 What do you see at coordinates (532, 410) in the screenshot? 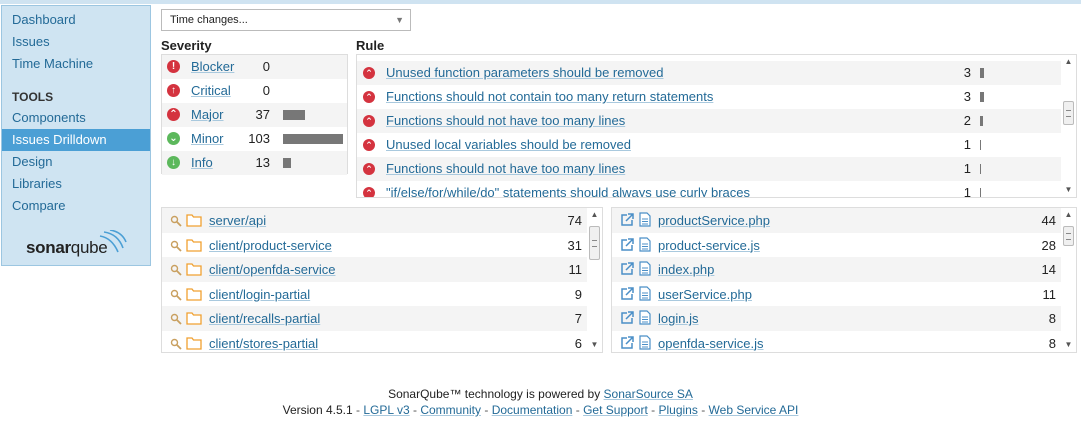
I see `documentation-link: Documentation` at bounding box center [532, 410].